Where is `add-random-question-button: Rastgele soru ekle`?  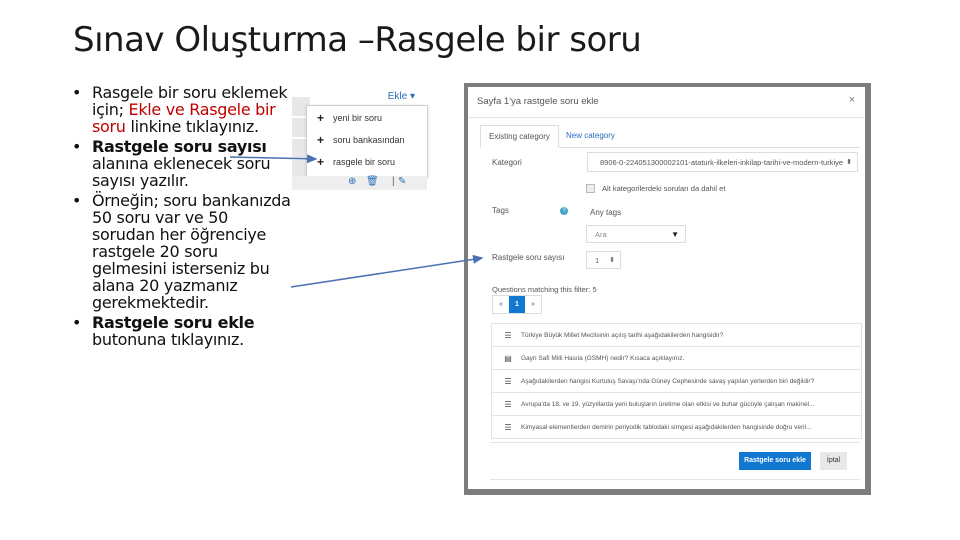
add-random-question-button: Rastgele soru ekle is located at coordinates (775, 461).